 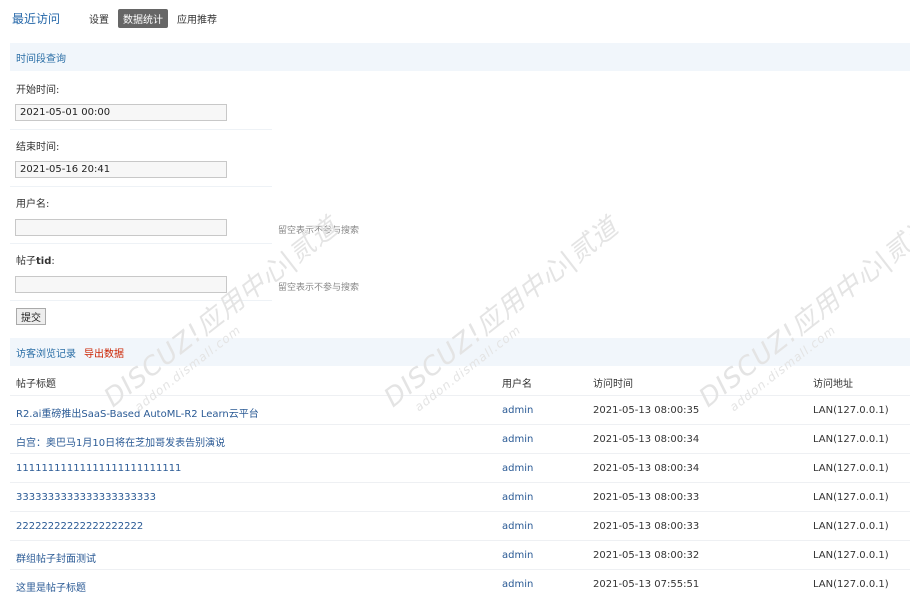 I want to click on start-time-input, so click(x=121, y=112).